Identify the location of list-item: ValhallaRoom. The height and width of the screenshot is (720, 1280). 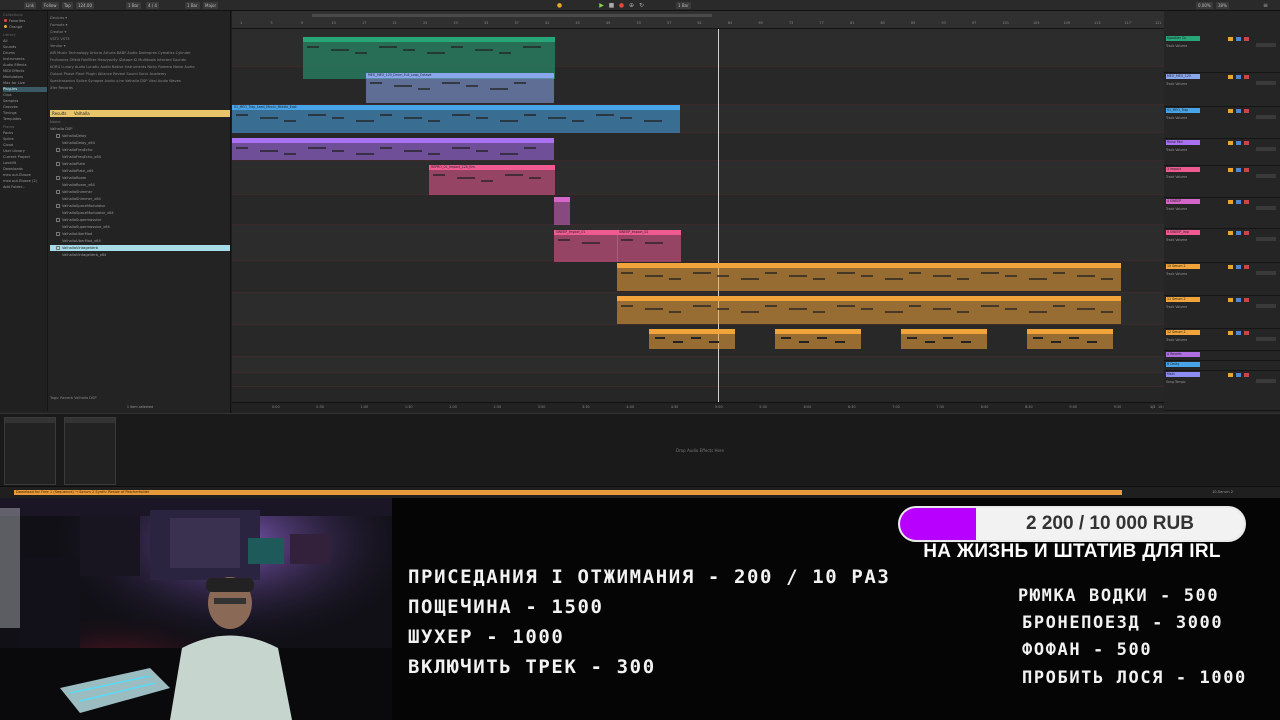
(140, 178).